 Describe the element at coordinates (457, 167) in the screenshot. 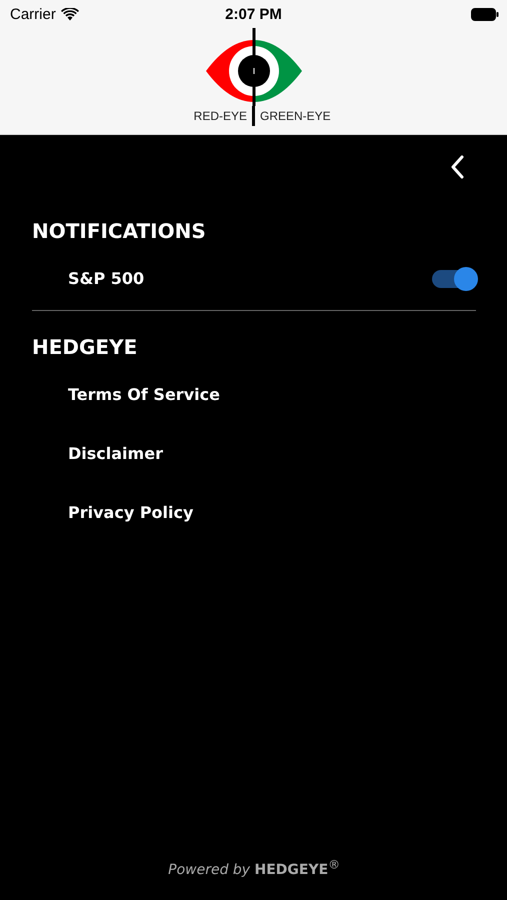

I see `back-chevron-icon` at that location.